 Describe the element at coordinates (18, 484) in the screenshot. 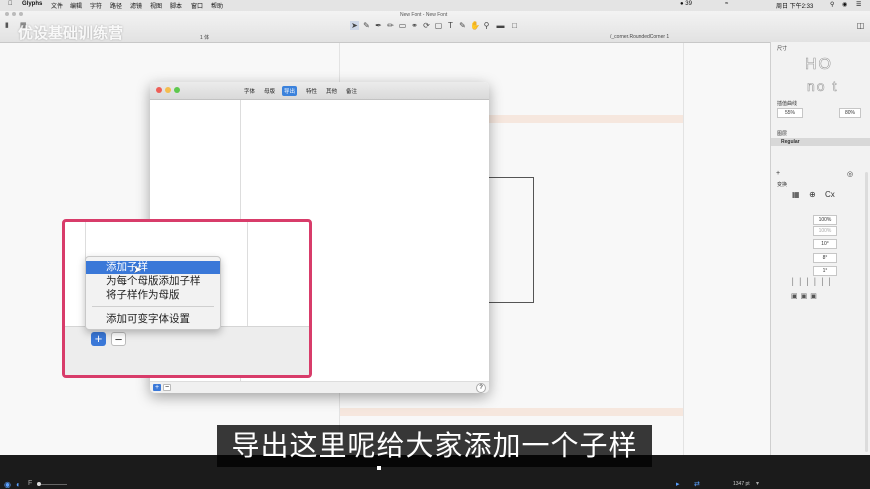

I see `fill-toggle-icon: ◐` at that location.